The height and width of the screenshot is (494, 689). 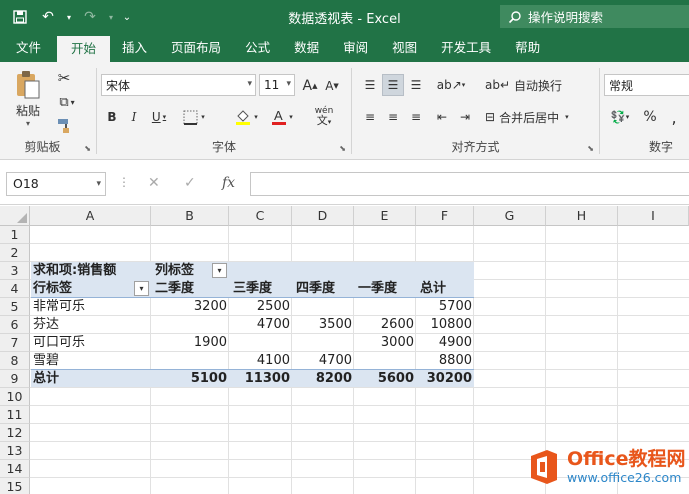 I want to click on row-filter-dropdown-icon: ▾, so click(x=141, y=288).